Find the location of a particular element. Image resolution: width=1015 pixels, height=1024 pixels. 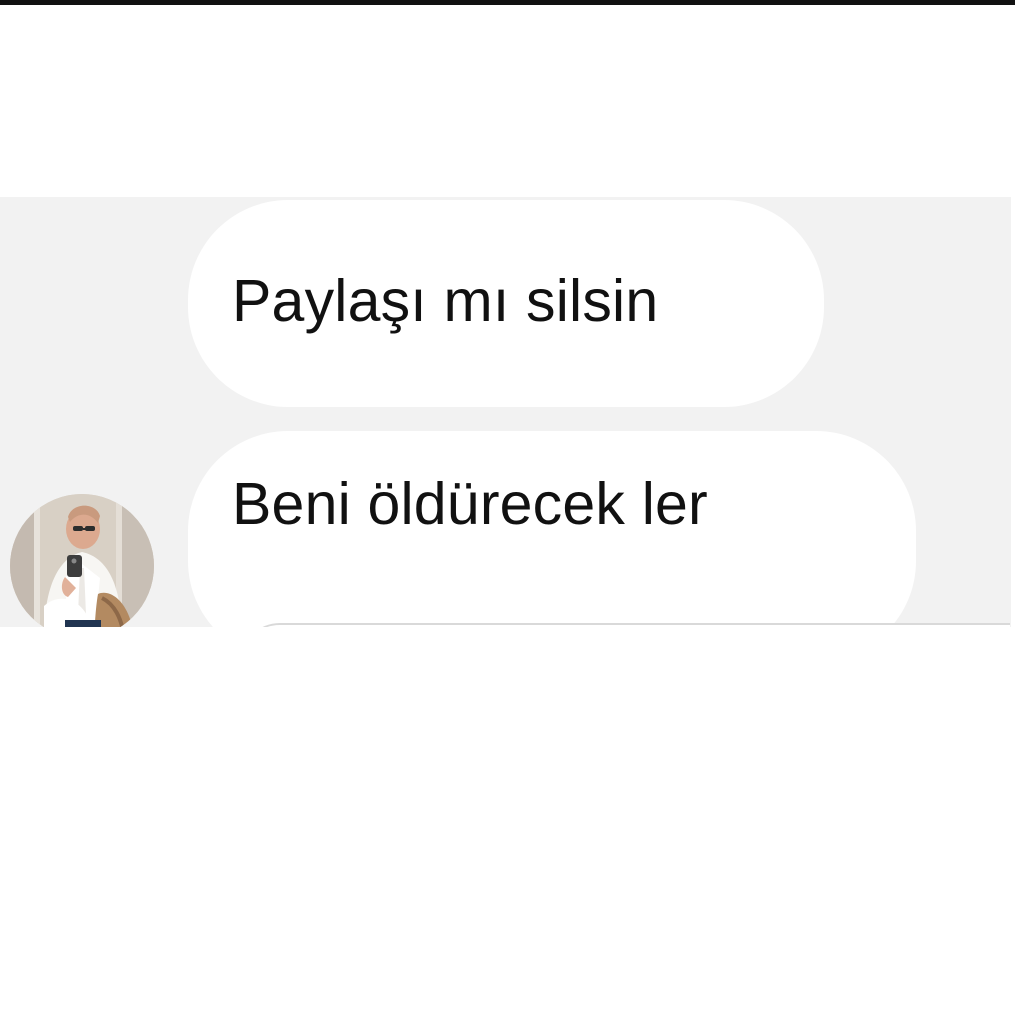

message-text-1: Paylaşı mı silsin is located at coordinates (445, 300).